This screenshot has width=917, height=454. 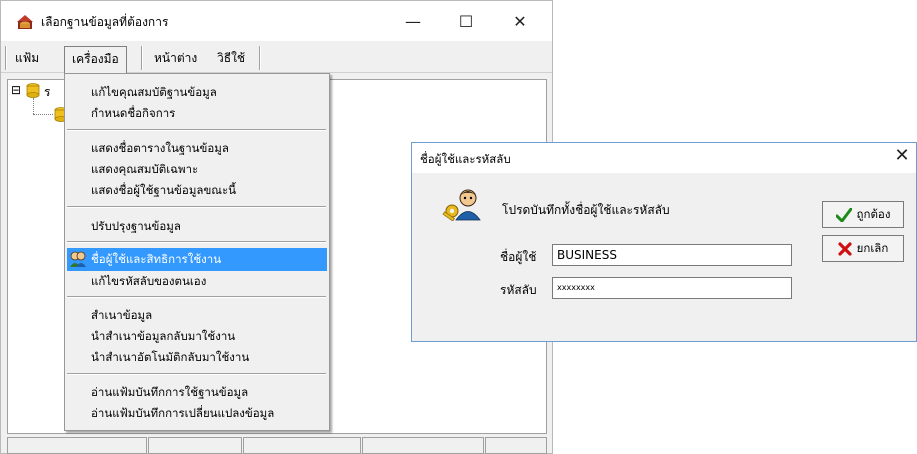 What do you see at coordinates (160, 148) in the screenshot?
I see `menu-item-show-tables: แสดงชื่อตารางในฐานข้อมูล` at bounding box center [160, 148].